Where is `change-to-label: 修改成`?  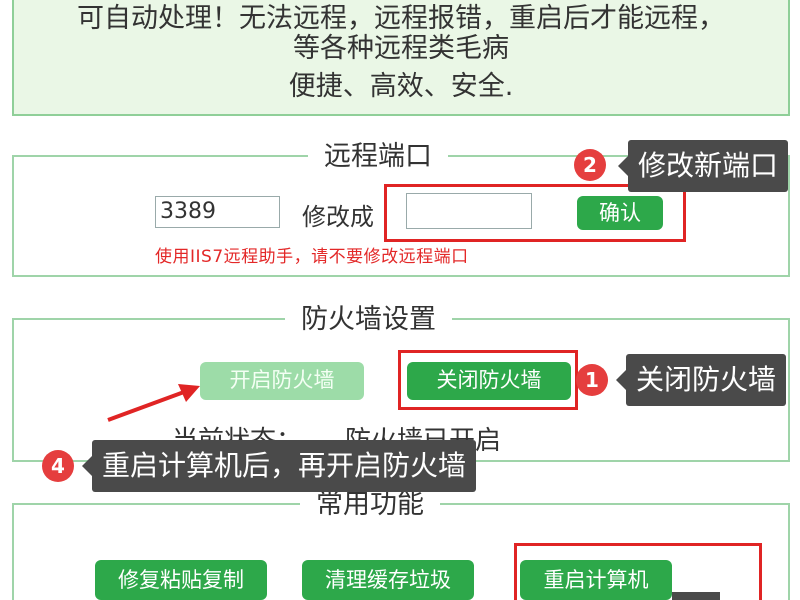
change-to-label: 修改成 is located at coordinates (338, 217).